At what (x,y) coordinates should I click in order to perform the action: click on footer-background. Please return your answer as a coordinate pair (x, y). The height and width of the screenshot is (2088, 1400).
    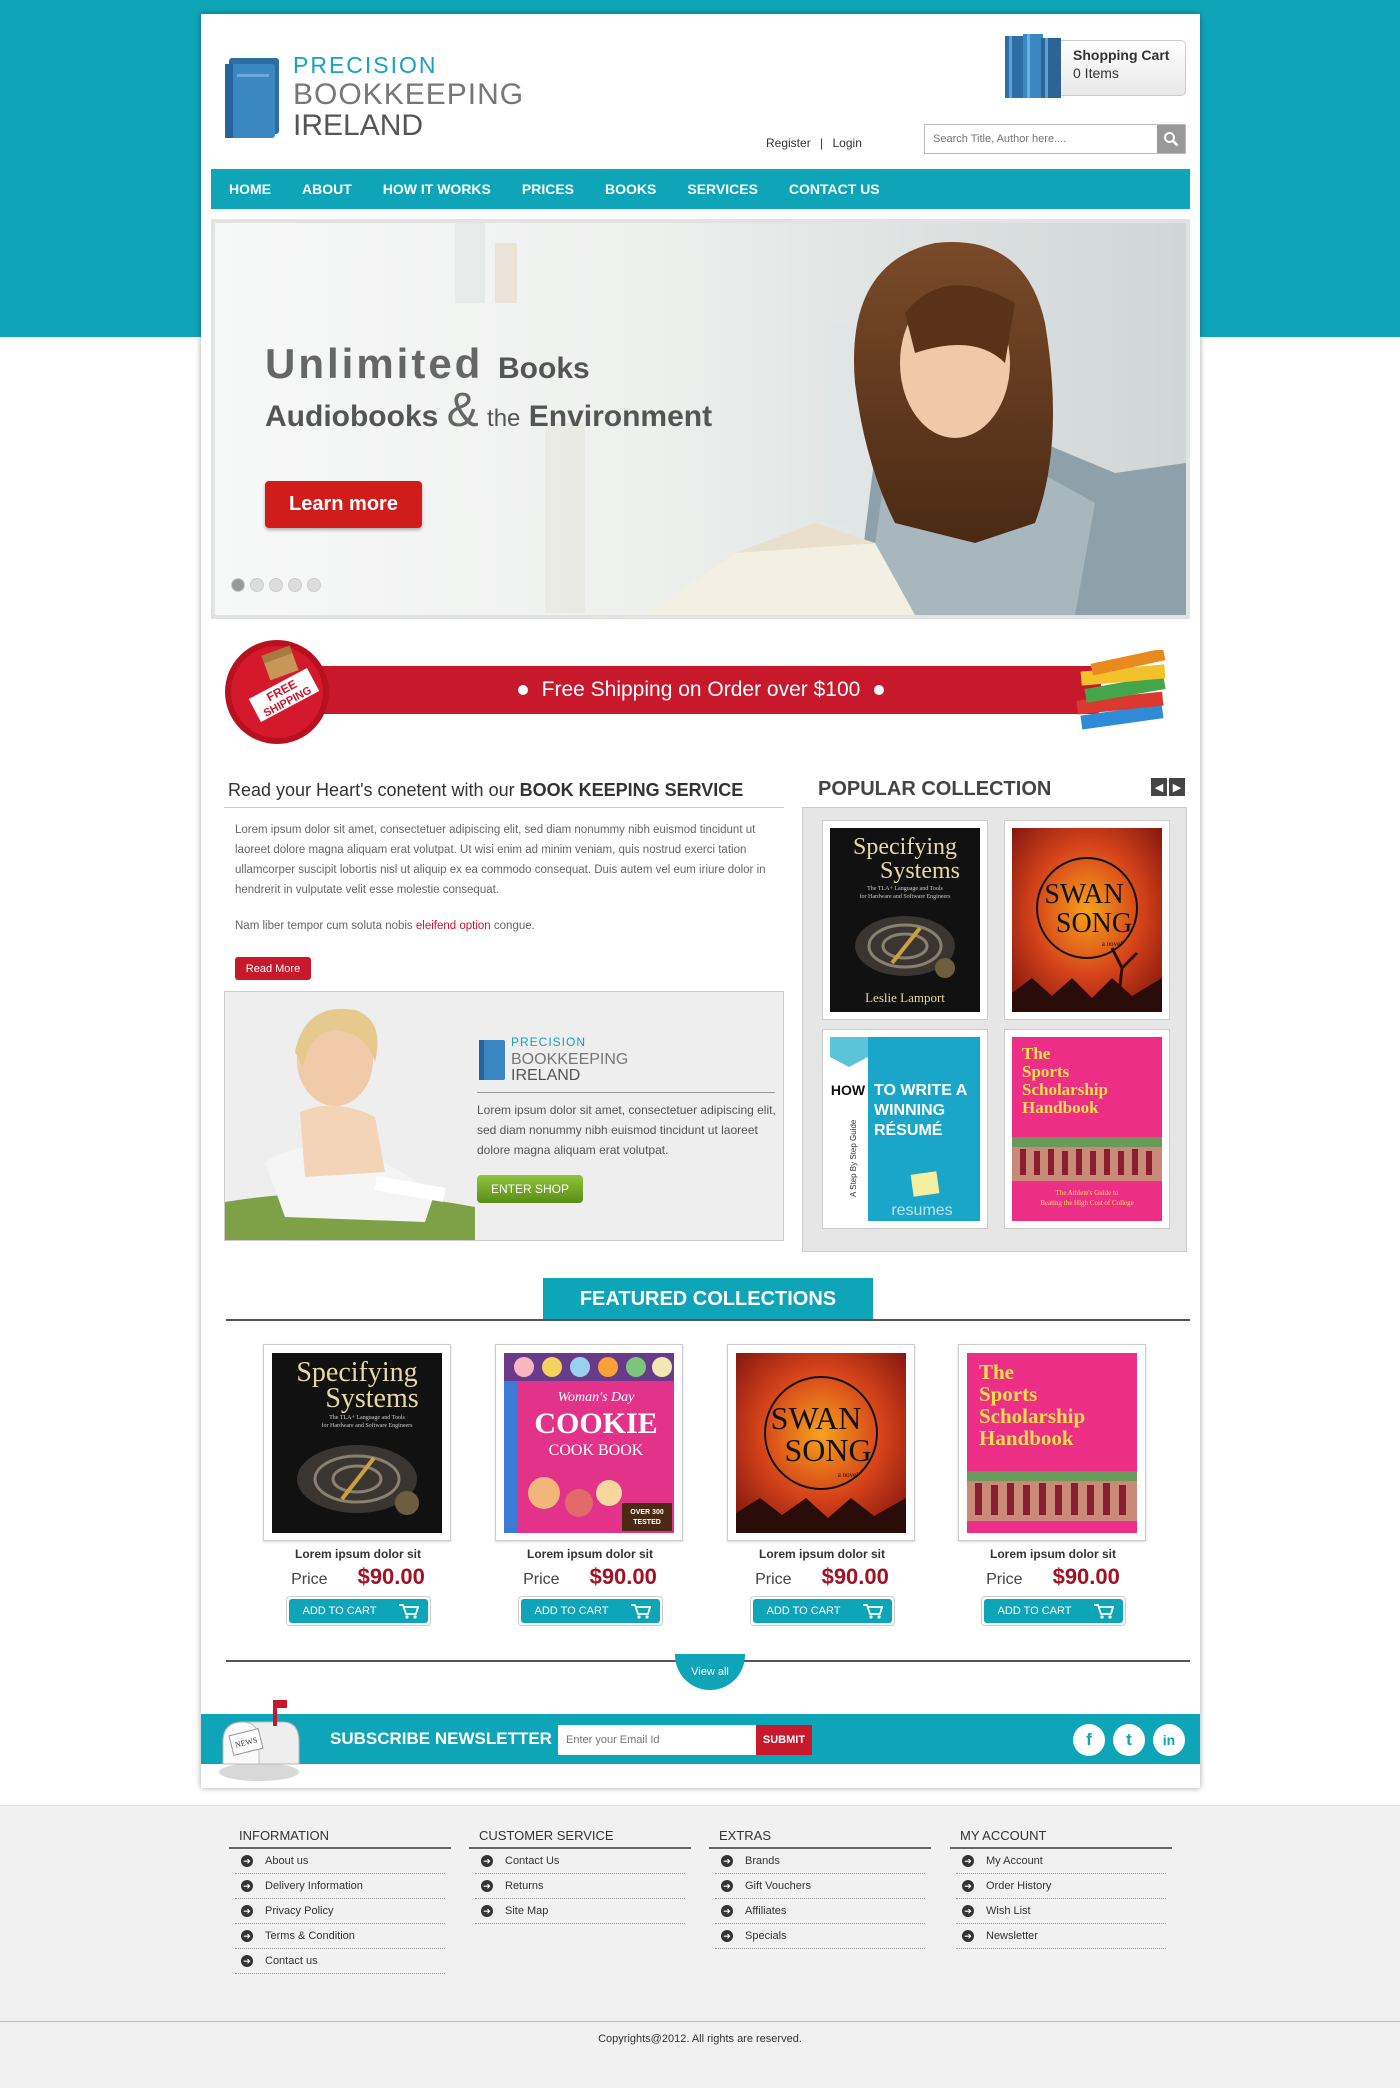
    Looking at the image, I should click on (700, 1946).